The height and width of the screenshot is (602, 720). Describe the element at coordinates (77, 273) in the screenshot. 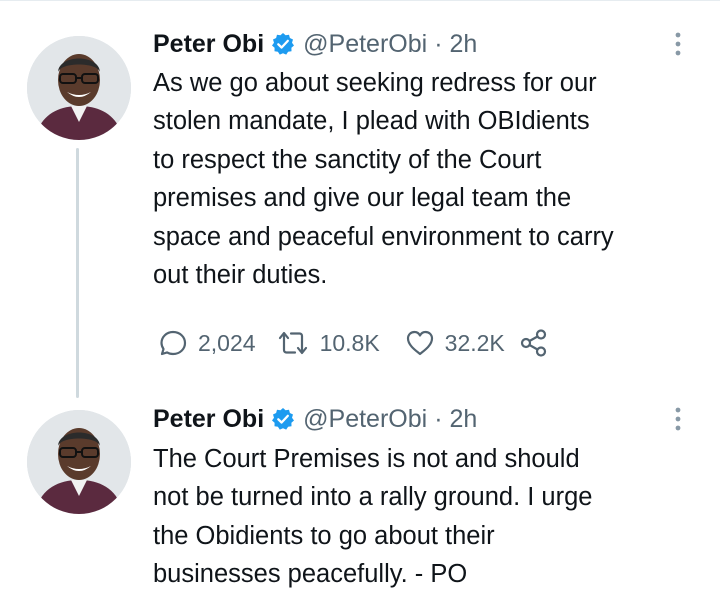

I see `thread-connector-line` at that location.